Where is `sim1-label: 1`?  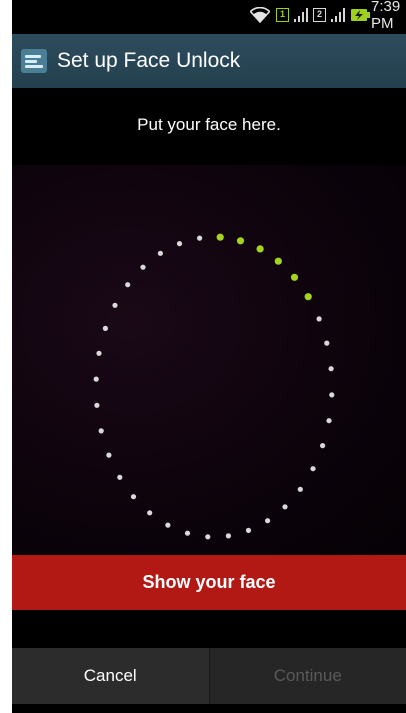 sim1-label: 1 is located at coordinates (282, 15).